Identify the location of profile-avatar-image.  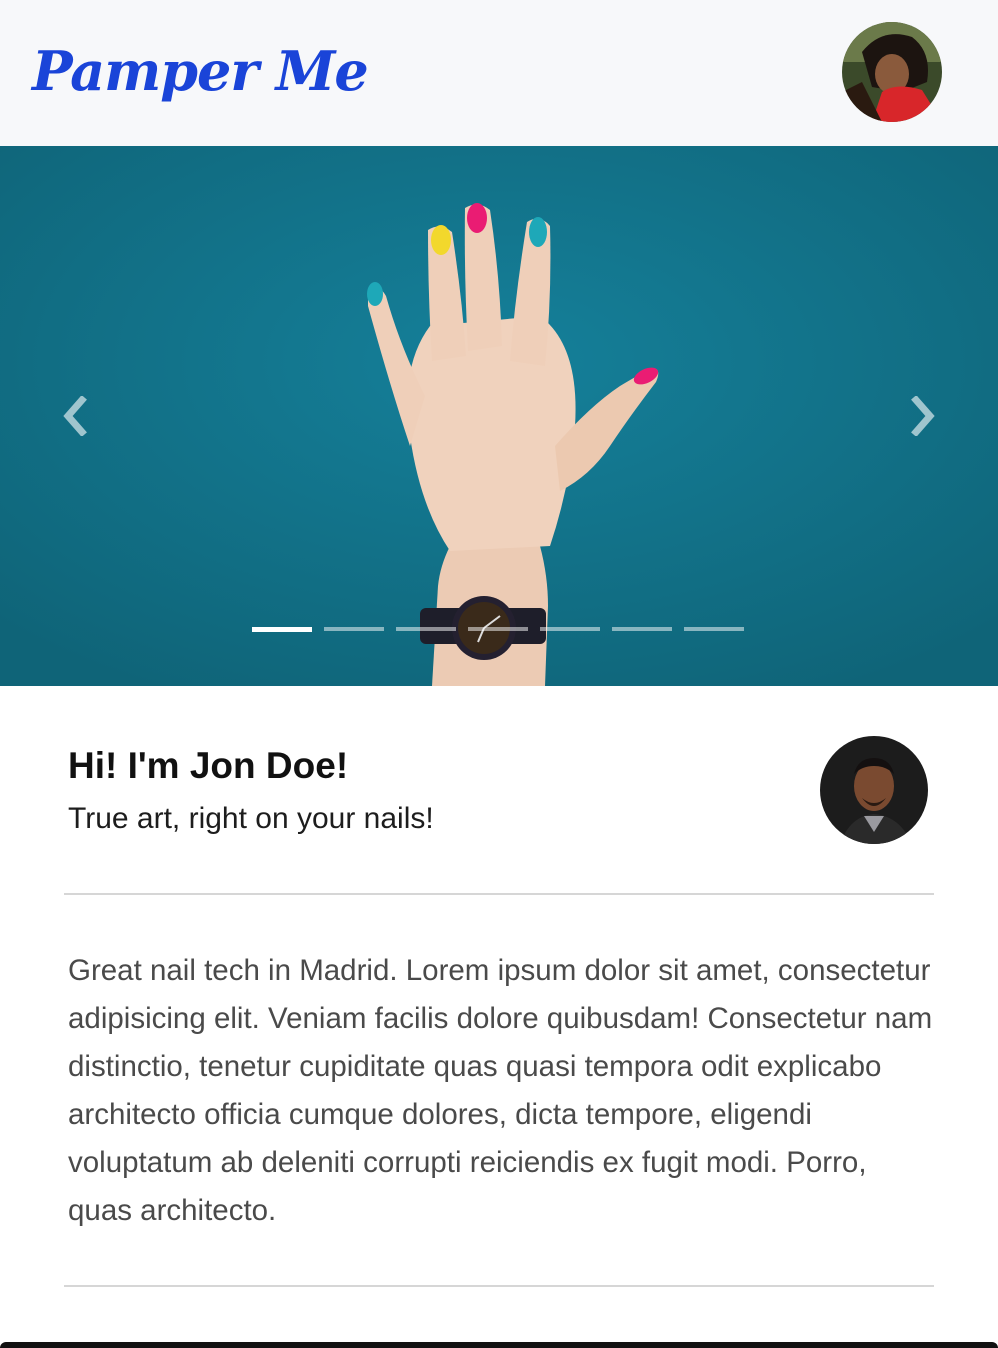
(874, 790).